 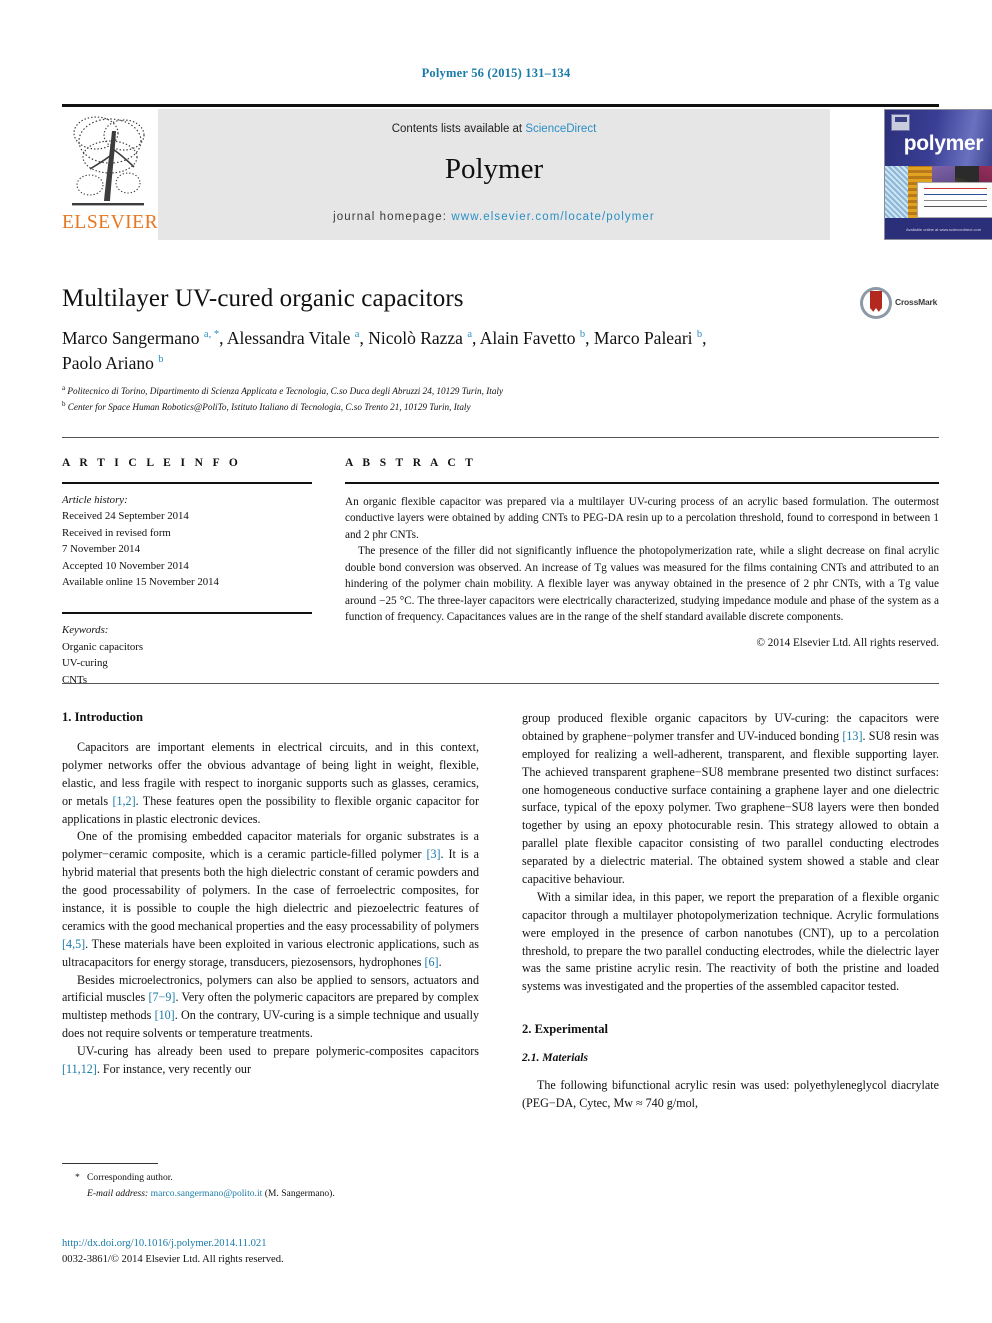 I want to click on section-heading-experimental: 2. Experimental, so click(x=565, y=1029).